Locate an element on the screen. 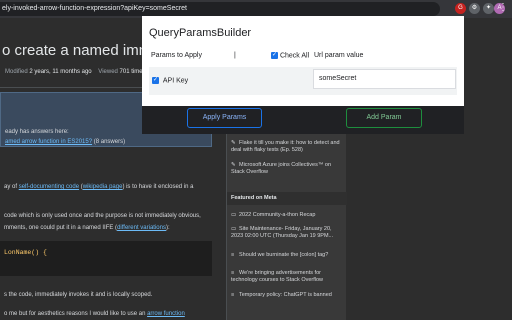 The width and height of the screenshot is (512, 320). extensions-icon: ✦ is located at coordinates (488, 8).